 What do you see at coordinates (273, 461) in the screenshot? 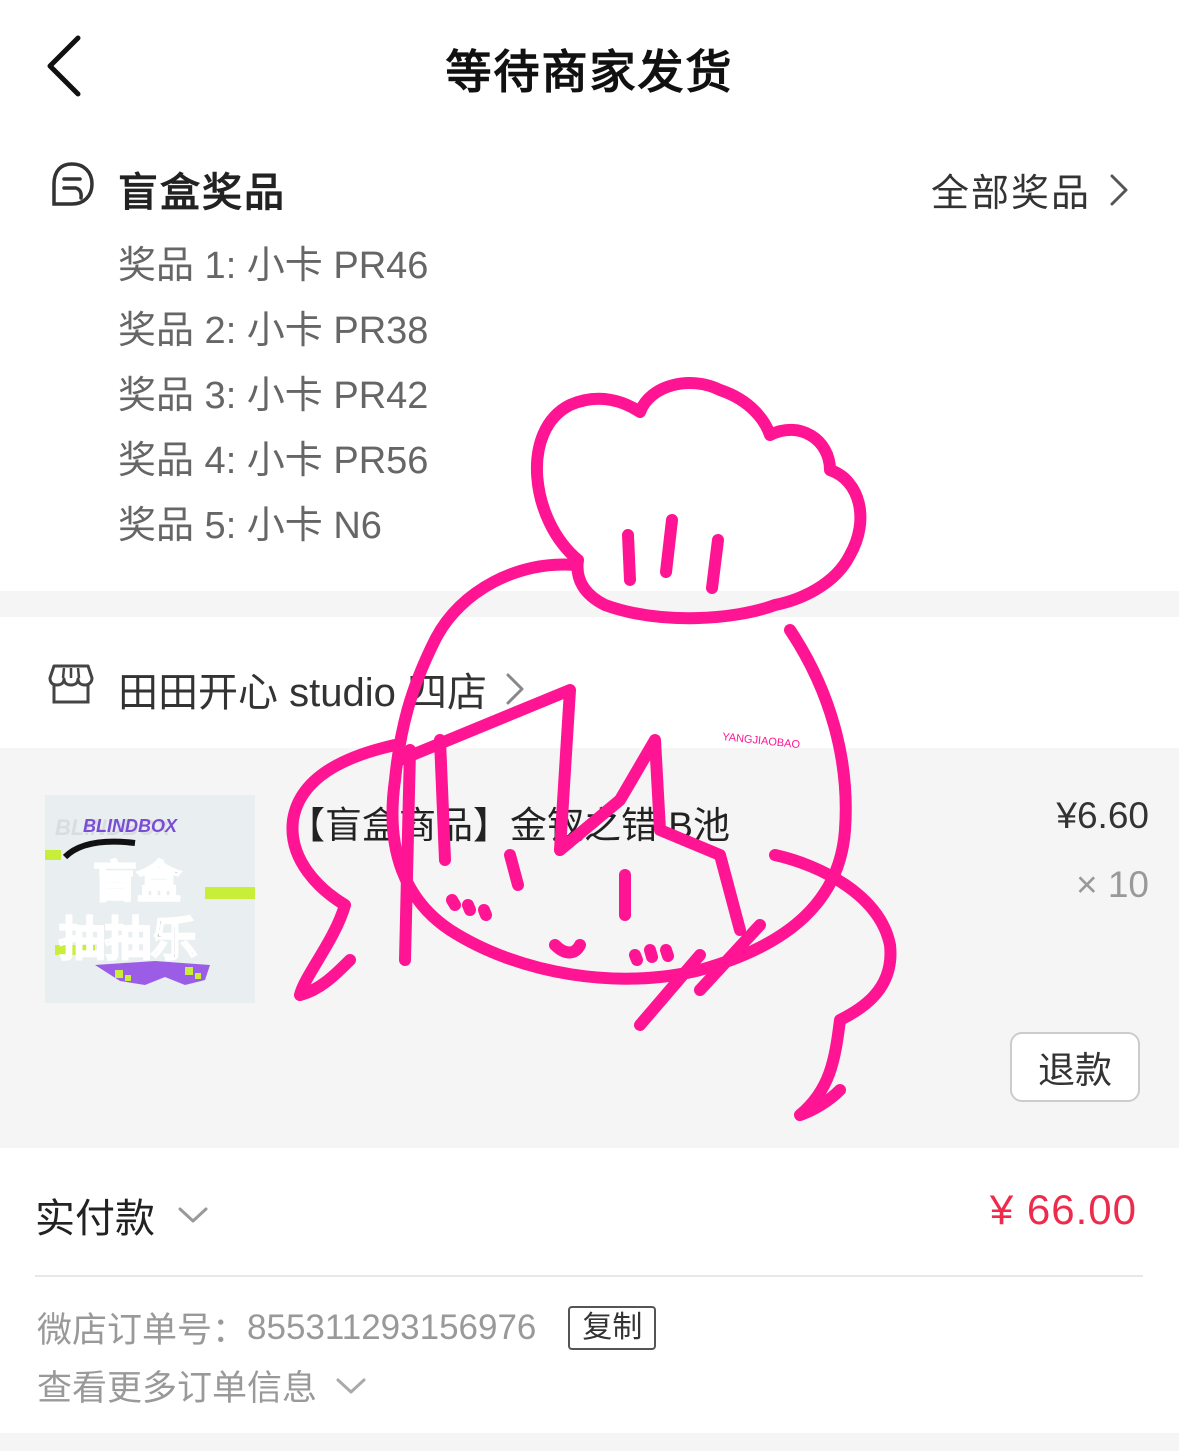
I see `prize-item: 奖品 4: 小卡 PR56` at bounding box center [273, 461].